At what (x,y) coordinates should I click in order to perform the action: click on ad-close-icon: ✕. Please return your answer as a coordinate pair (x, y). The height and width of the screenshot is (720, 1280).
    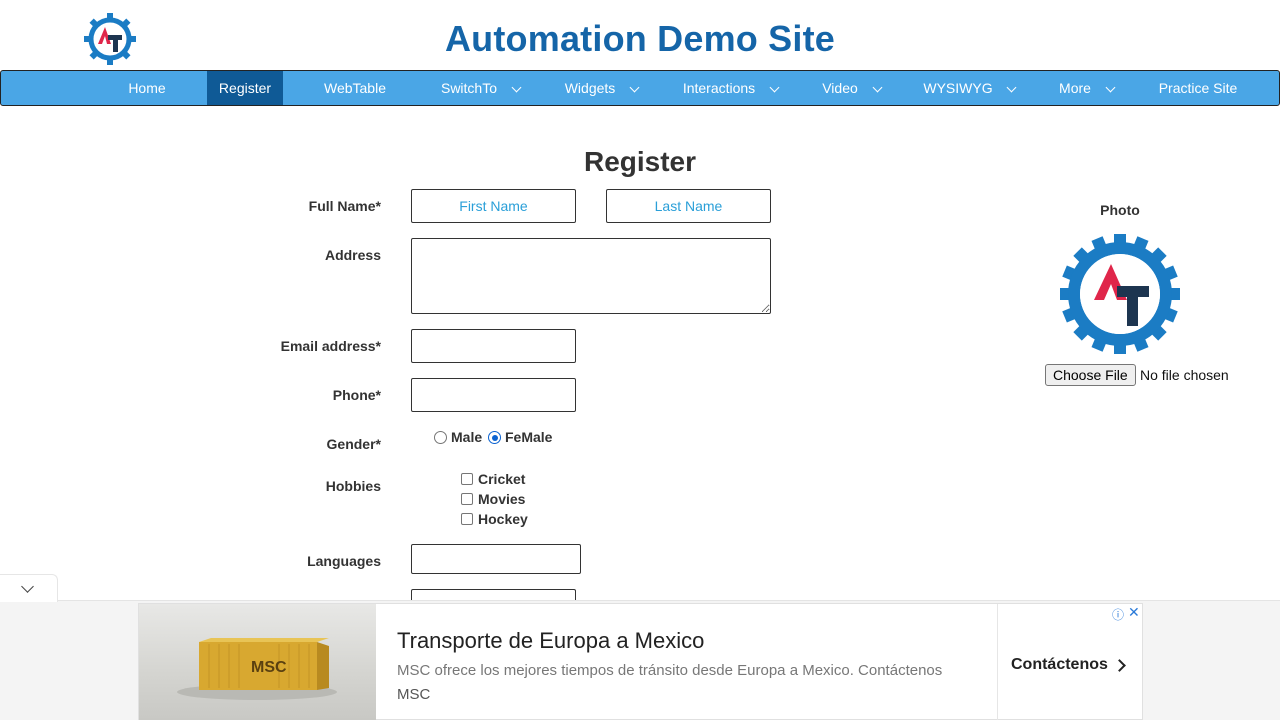
    Looking at the image, I should click on (1134, 612).